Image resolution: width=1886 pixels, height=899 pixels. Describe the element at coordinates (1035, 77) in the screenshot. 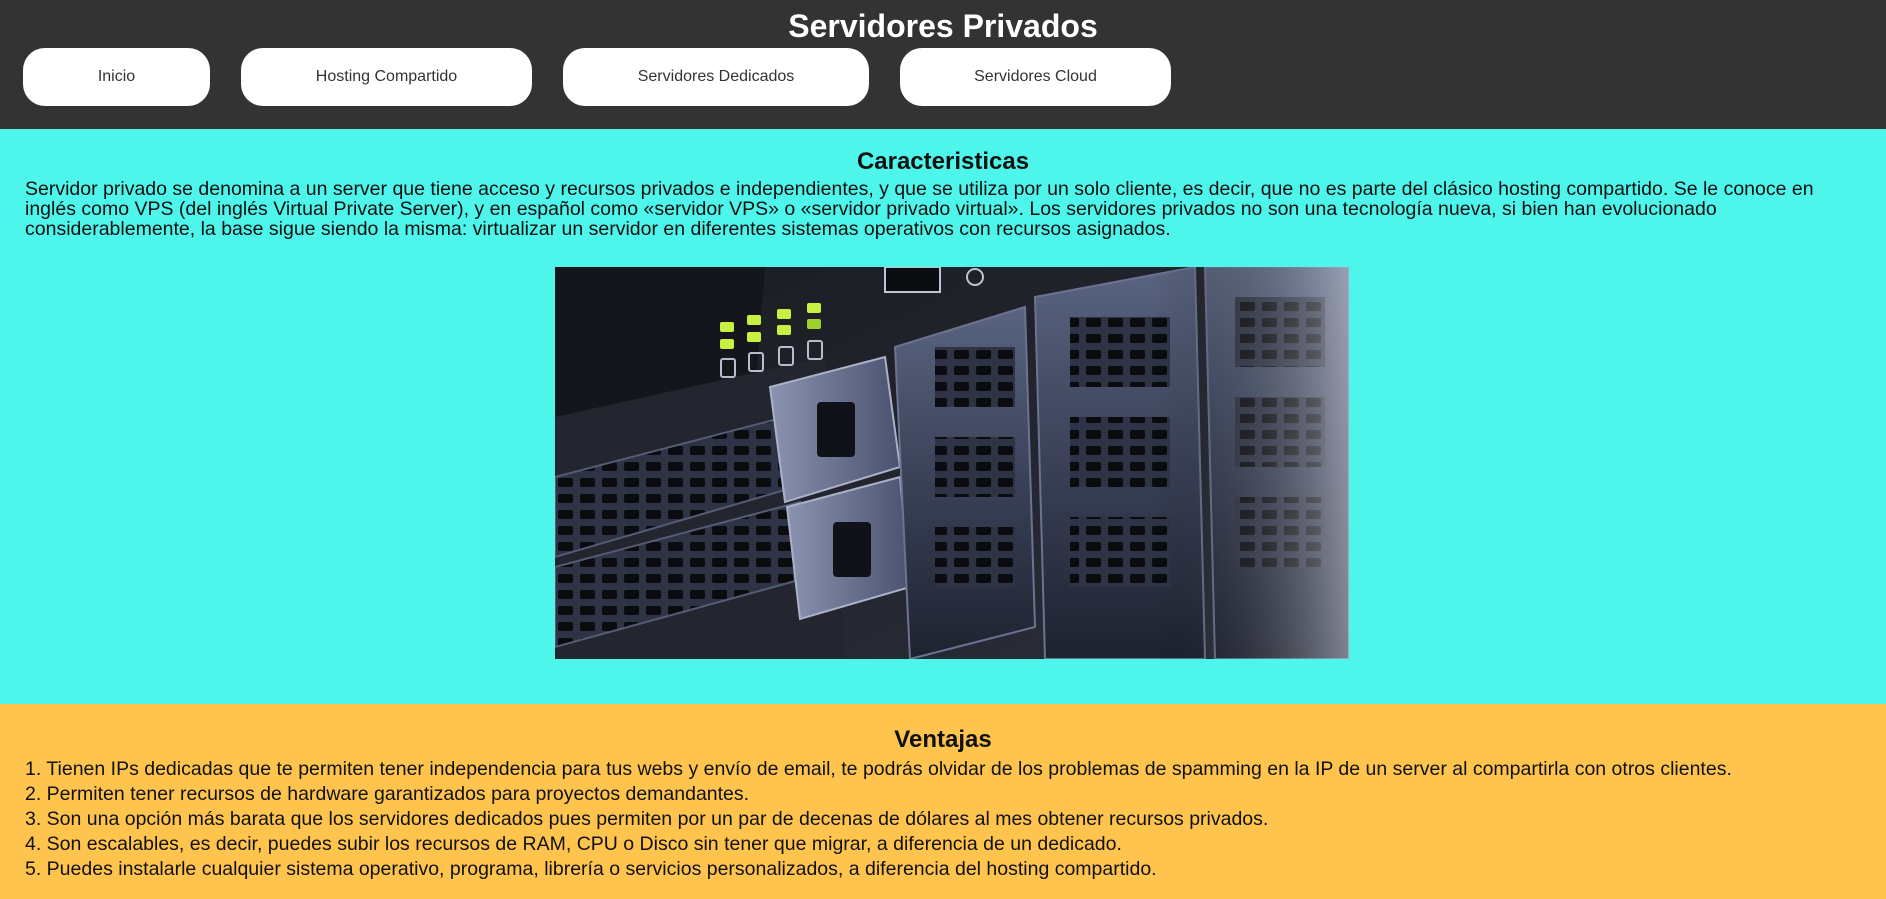

I see `nav-button-servidores-cloud: Servidores Cloud` at that location.